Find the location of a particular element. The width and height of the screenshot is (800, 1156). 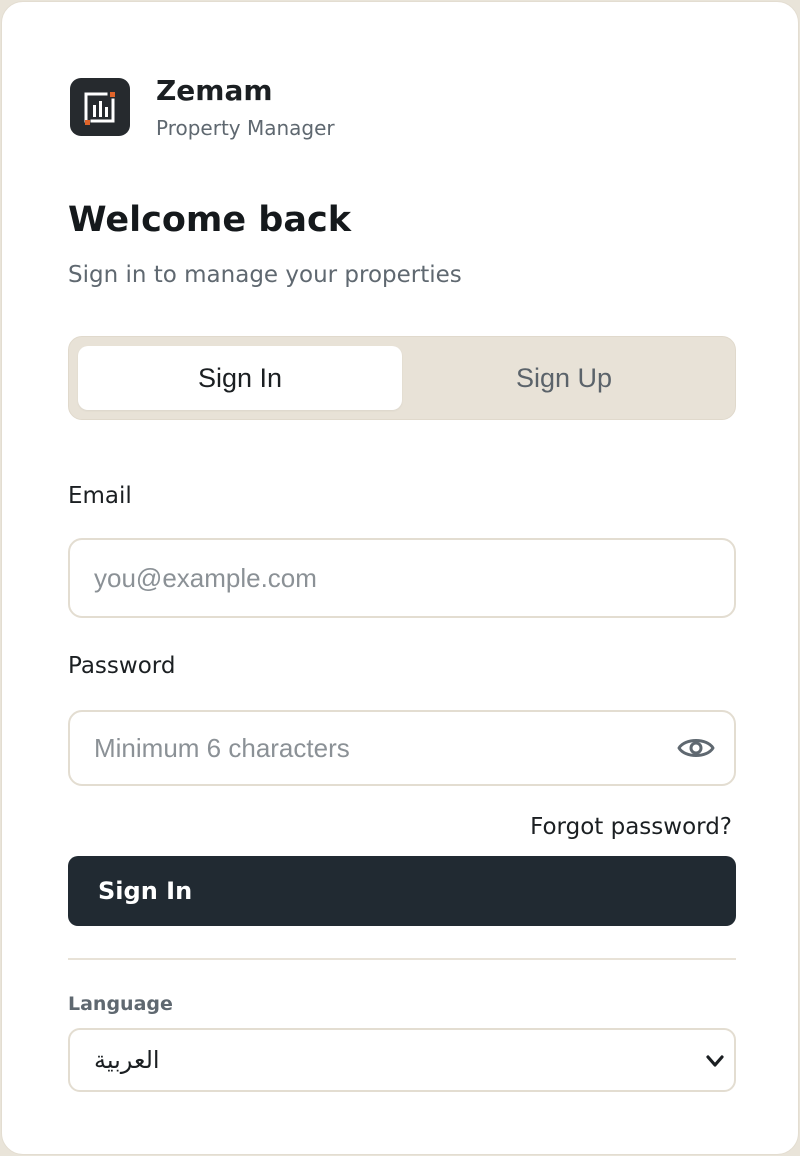

language-label: Language is located at coordinates (120, 1004).